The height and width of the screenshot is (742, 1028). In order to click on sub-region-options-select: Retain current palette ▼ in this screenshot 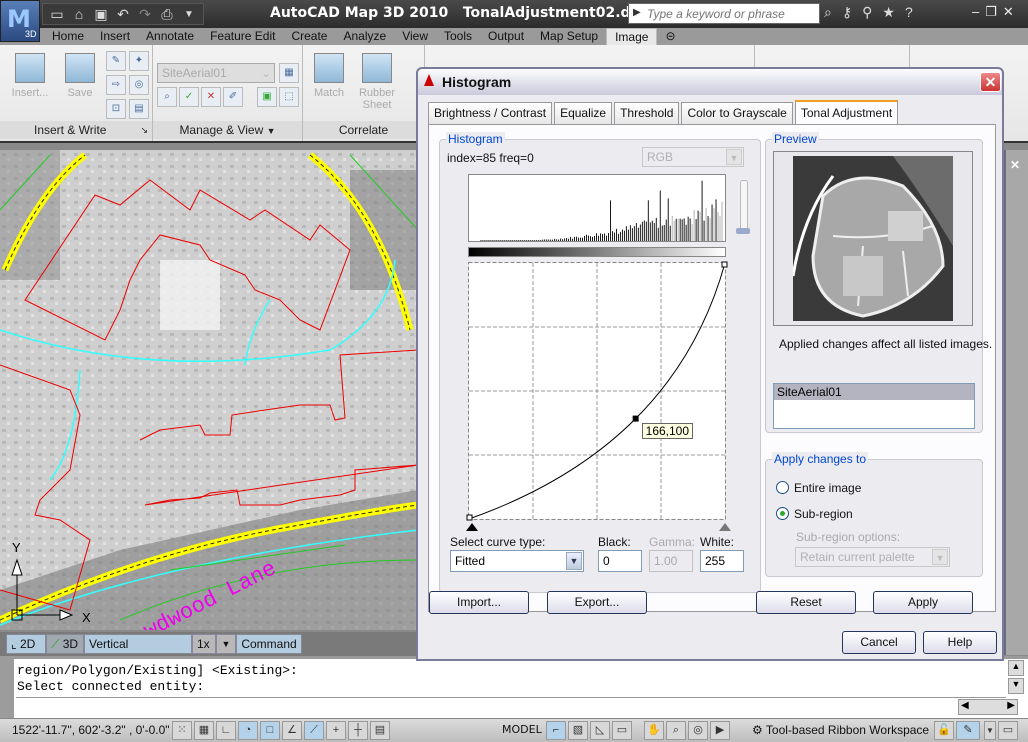, I will do `click(872, 557)`.